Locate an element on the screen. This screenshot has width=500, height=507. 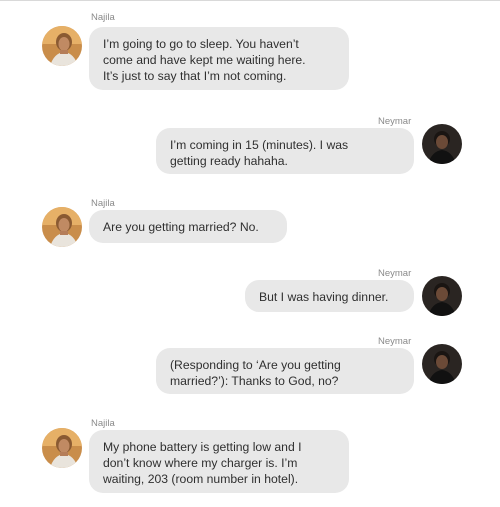
message-text: come and have kept me waiting here. is located at coordinates (204, 60).